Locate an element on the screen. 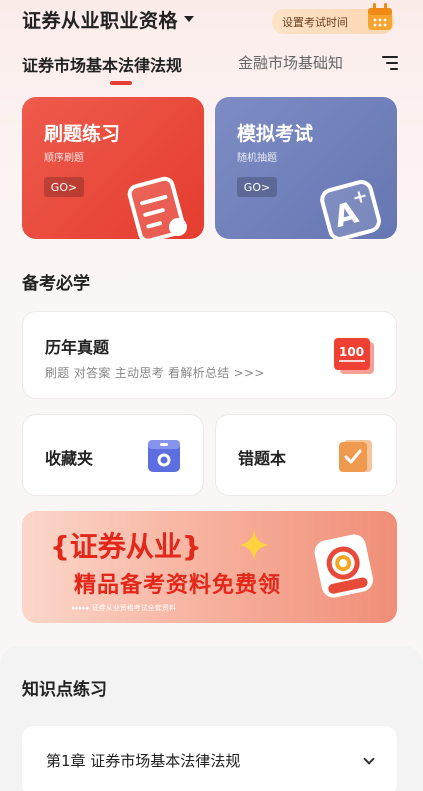 The height and width of the screenshot is (791, 423). checklist-icon is located at coordinates (355, 456).